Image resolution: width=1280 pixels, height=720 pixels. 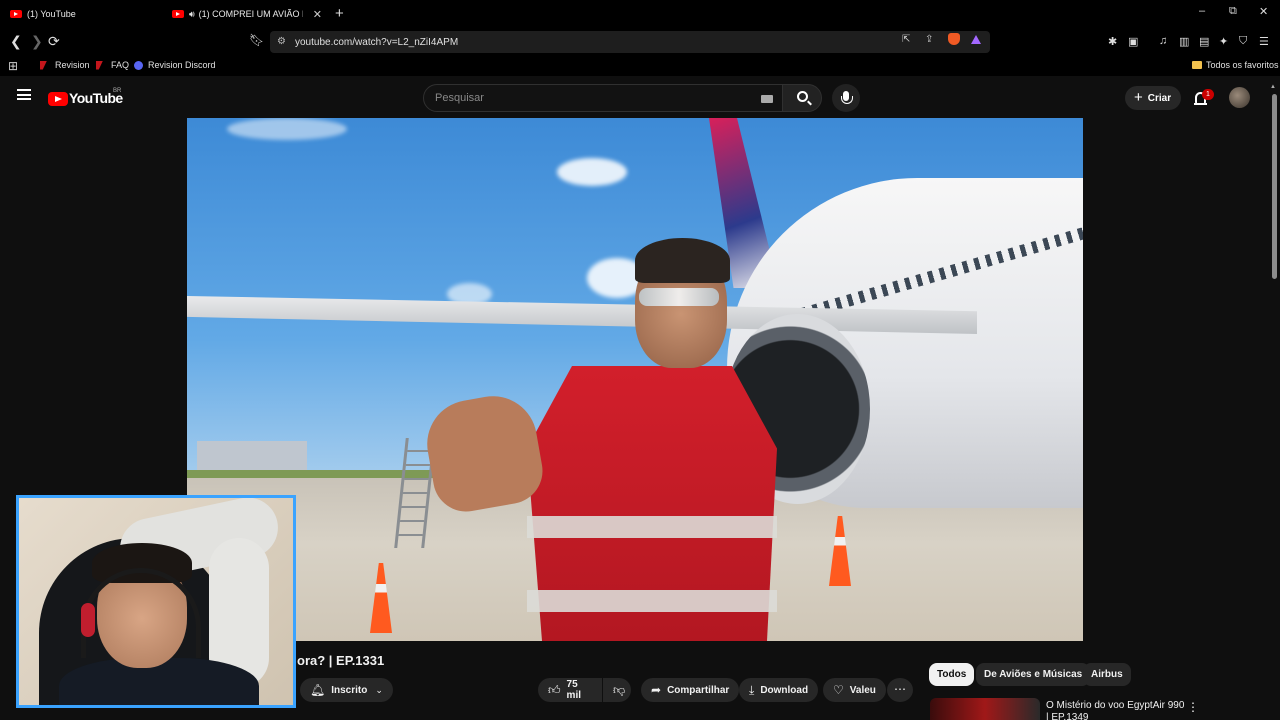 What do you see at coordinates (954, 39) in the screenshot?
I see `brave-shields-icon` at bounding box center [954, 39].